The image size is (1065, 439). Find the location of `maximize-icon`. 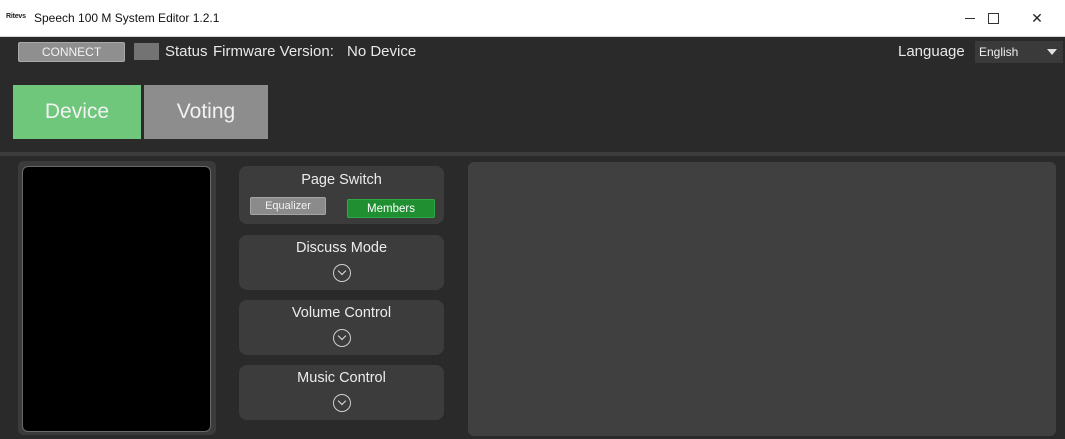

maximize-icon is located at coordinates (993, 18).